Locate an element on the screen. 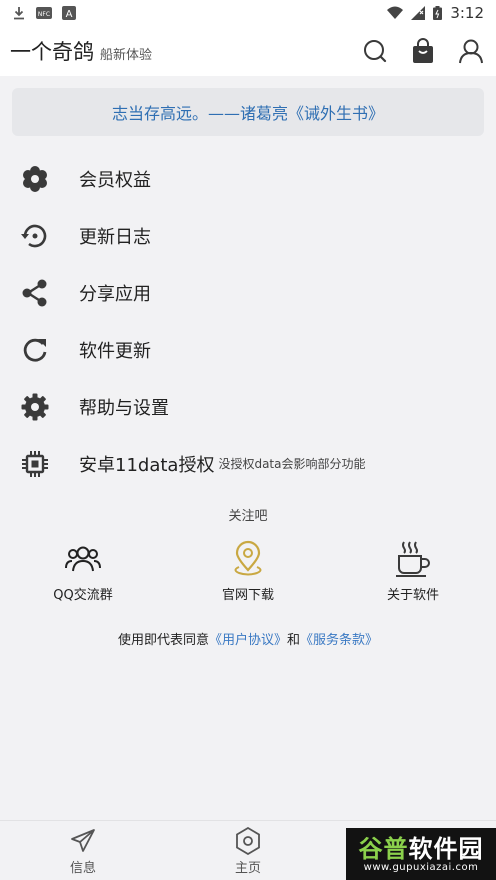  profile-button is located at coordinates (471, 51).